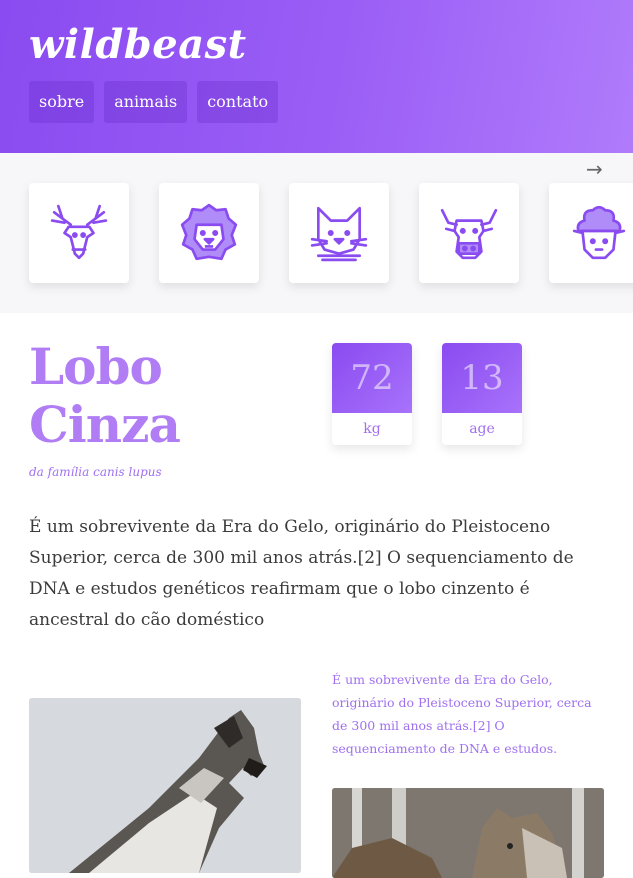 The width and height of the screenshot is (633, 878). I want to click on animal-card-bull, so click(469, 233).